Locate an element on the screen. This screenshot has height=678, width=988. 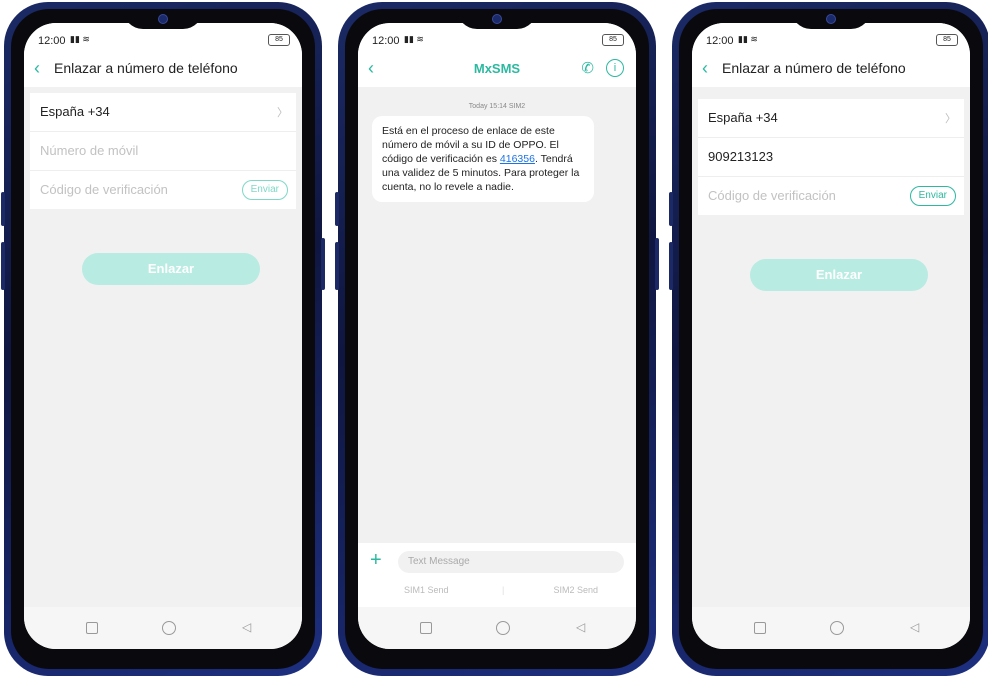
phone-field: 909213123 is located at coordinates (831, 157).